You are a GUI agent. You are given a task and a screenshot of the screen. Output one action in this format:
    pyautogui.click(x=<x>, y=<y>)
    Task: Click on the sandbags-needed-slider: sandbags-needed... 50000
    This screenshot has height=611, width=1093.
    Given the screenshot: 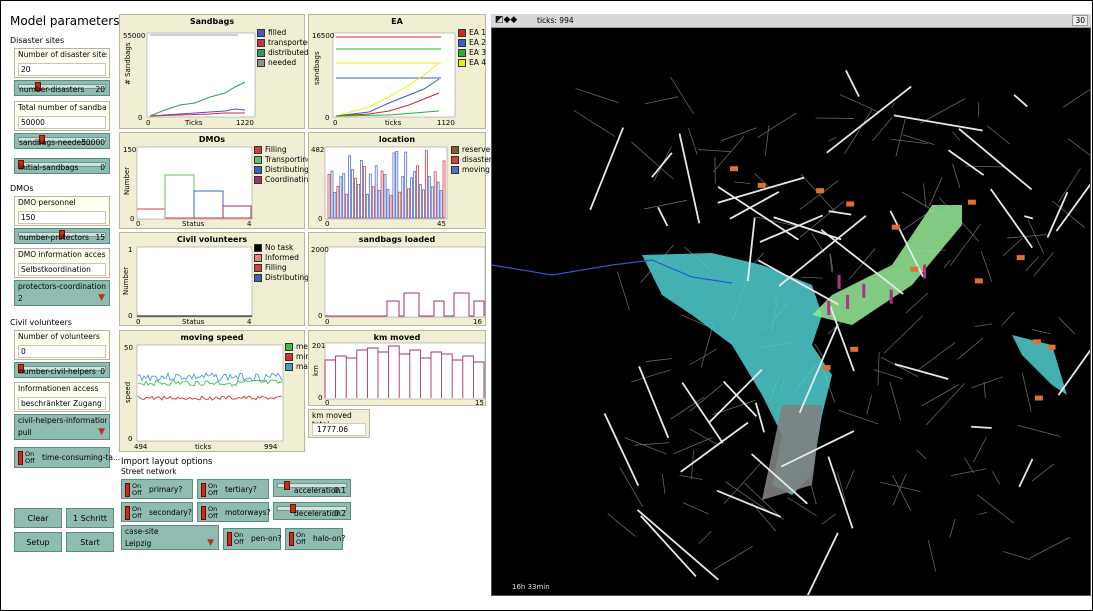 What is the action you would take?
    pyautogui.click(x=62, y=141)
    